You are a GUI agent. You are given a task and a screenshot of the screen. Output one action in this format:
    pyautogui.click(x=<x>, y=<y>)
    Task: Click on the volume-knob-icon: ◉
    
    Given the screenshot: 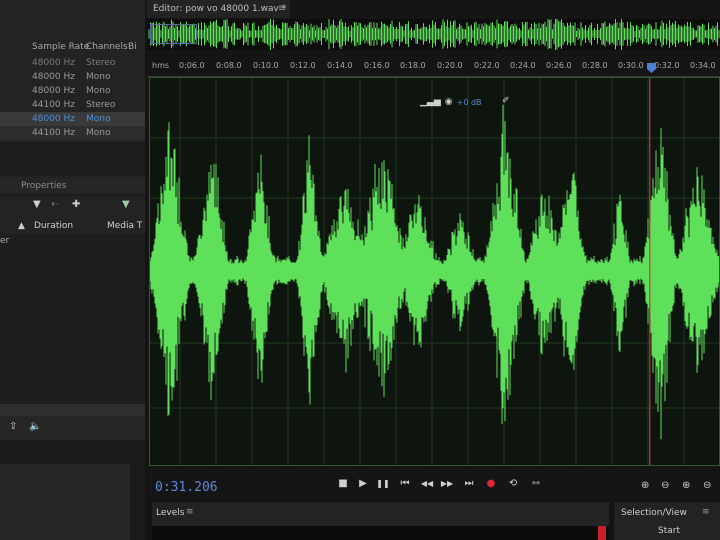 What is the action you would take?
    pyautogui.click(x=449, y=102)
    